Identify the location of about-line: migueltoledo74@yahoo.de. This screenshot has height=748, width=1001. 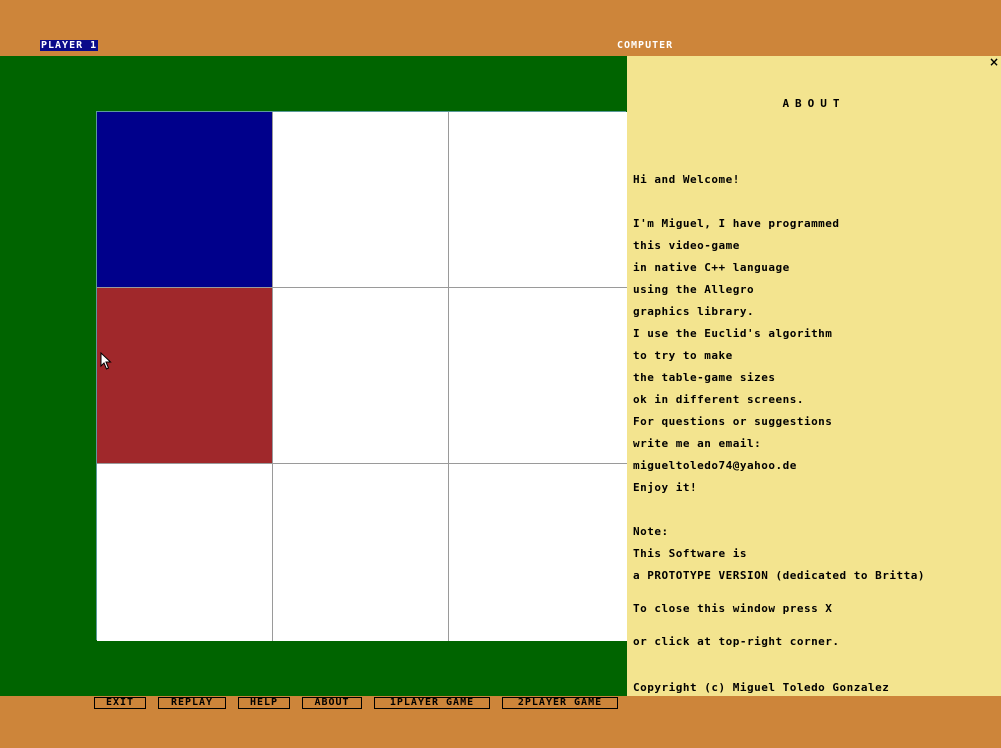
(715, 465).